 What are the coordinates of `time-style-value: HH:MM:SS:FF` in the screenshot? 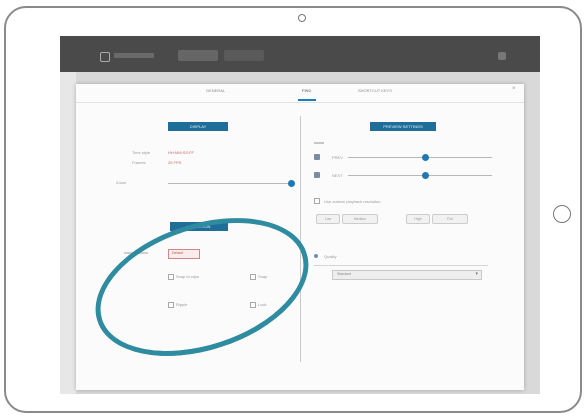 It's located at (181, 152).